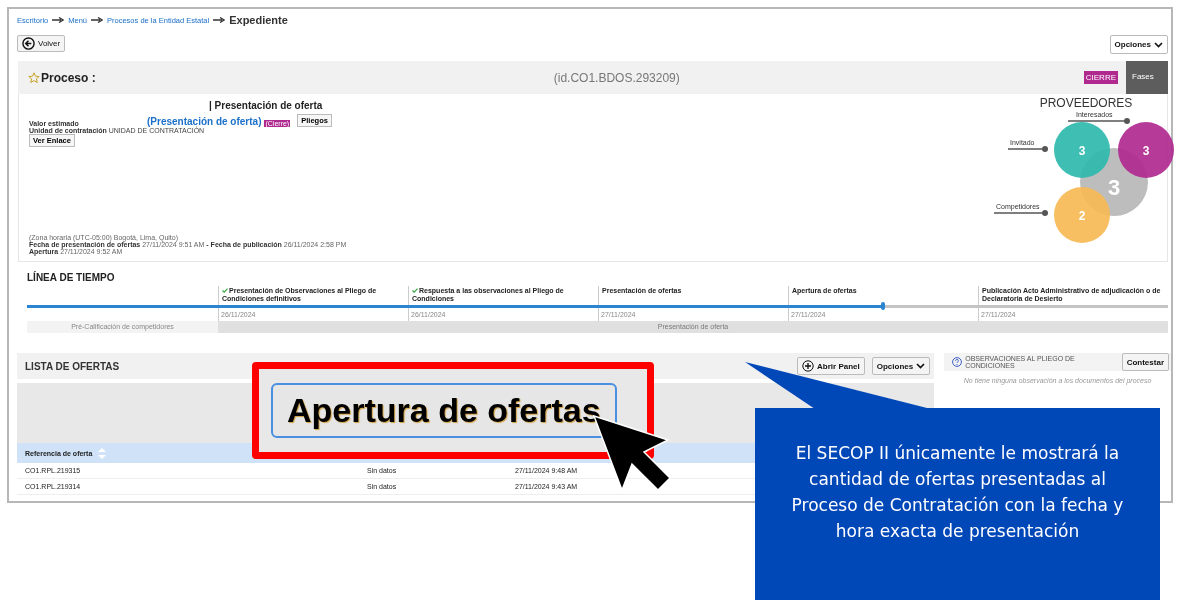 Image resolution: width=1179 pixels, height=600 pixels. I want to click on options-button: Opciones, so click(1138, 44).